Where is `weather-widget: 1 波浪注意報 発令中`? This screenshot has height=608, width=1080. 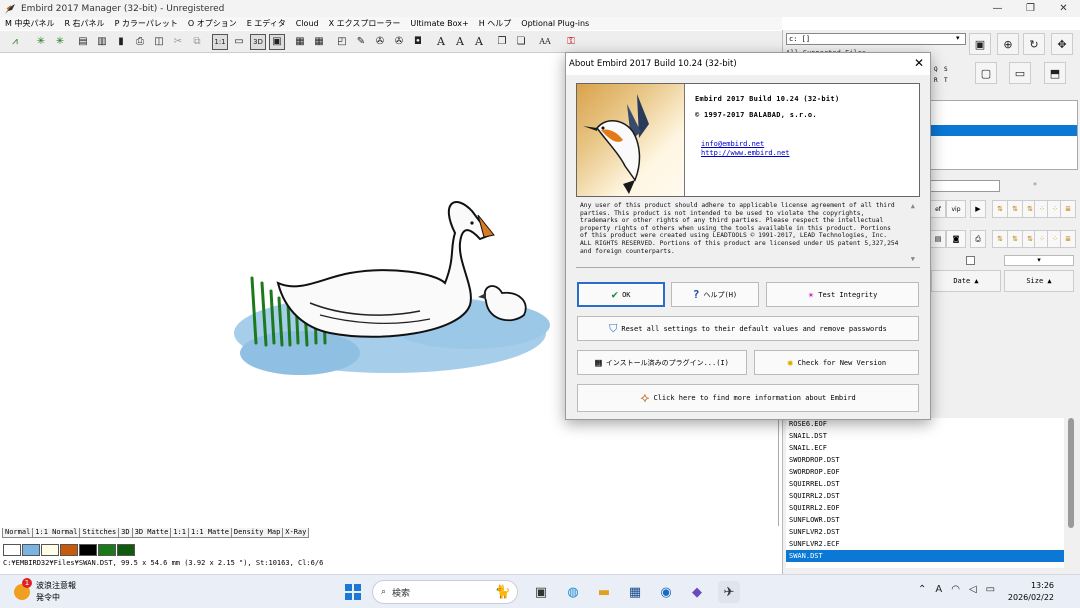
weather-widget: 1 波浪注意報 発令中 is located at coordinates (44, 590).